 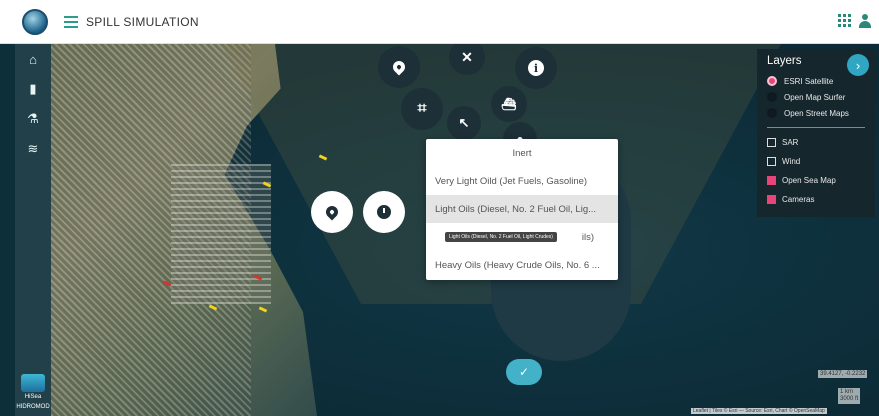 What do you see at coordinates (847, 392) in the screenshot?
I see `scale-km: 1 km` at bounding box center [847, 392].